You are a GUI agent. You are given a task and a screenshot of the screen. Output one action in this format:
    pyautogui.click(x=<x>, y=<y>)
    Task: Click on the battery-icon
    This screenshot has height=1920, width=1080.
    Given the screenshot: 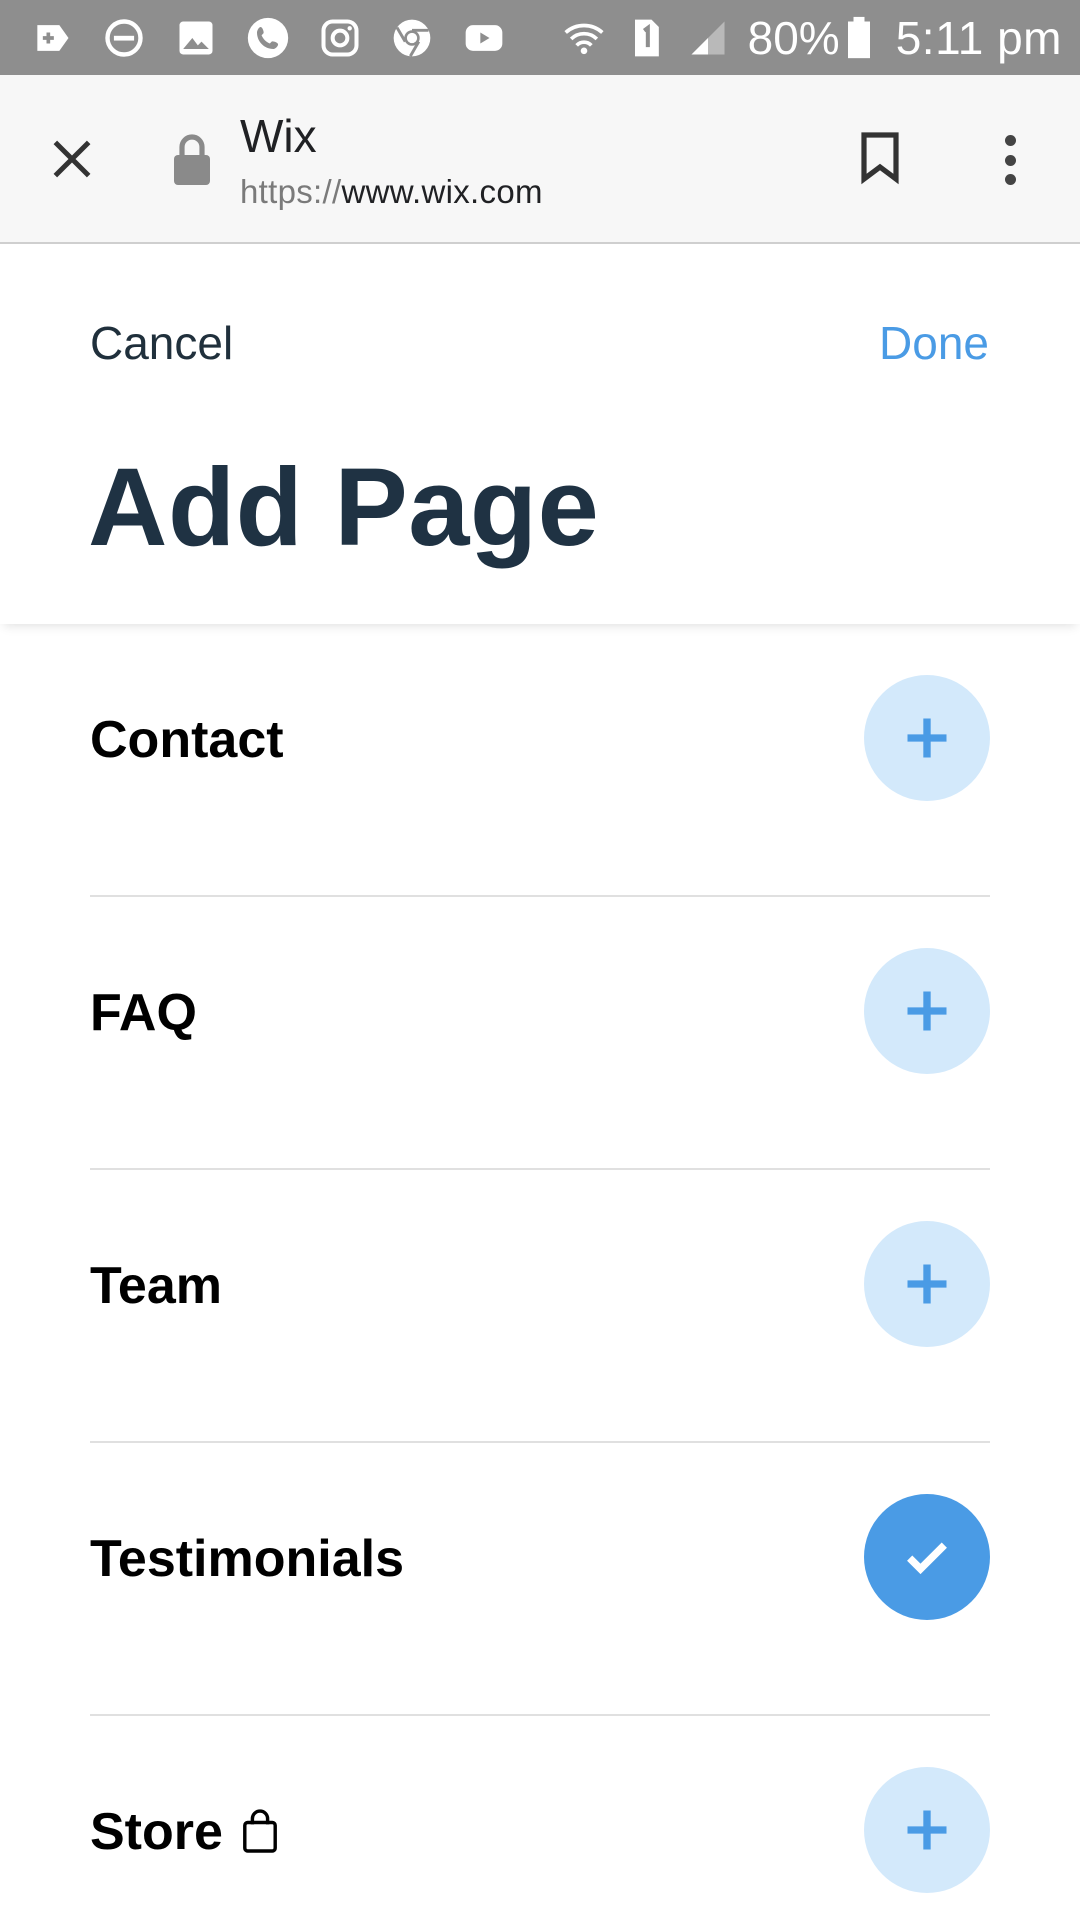 What is the action you would take?
    pyautogui.click(x=859, y=38)
    